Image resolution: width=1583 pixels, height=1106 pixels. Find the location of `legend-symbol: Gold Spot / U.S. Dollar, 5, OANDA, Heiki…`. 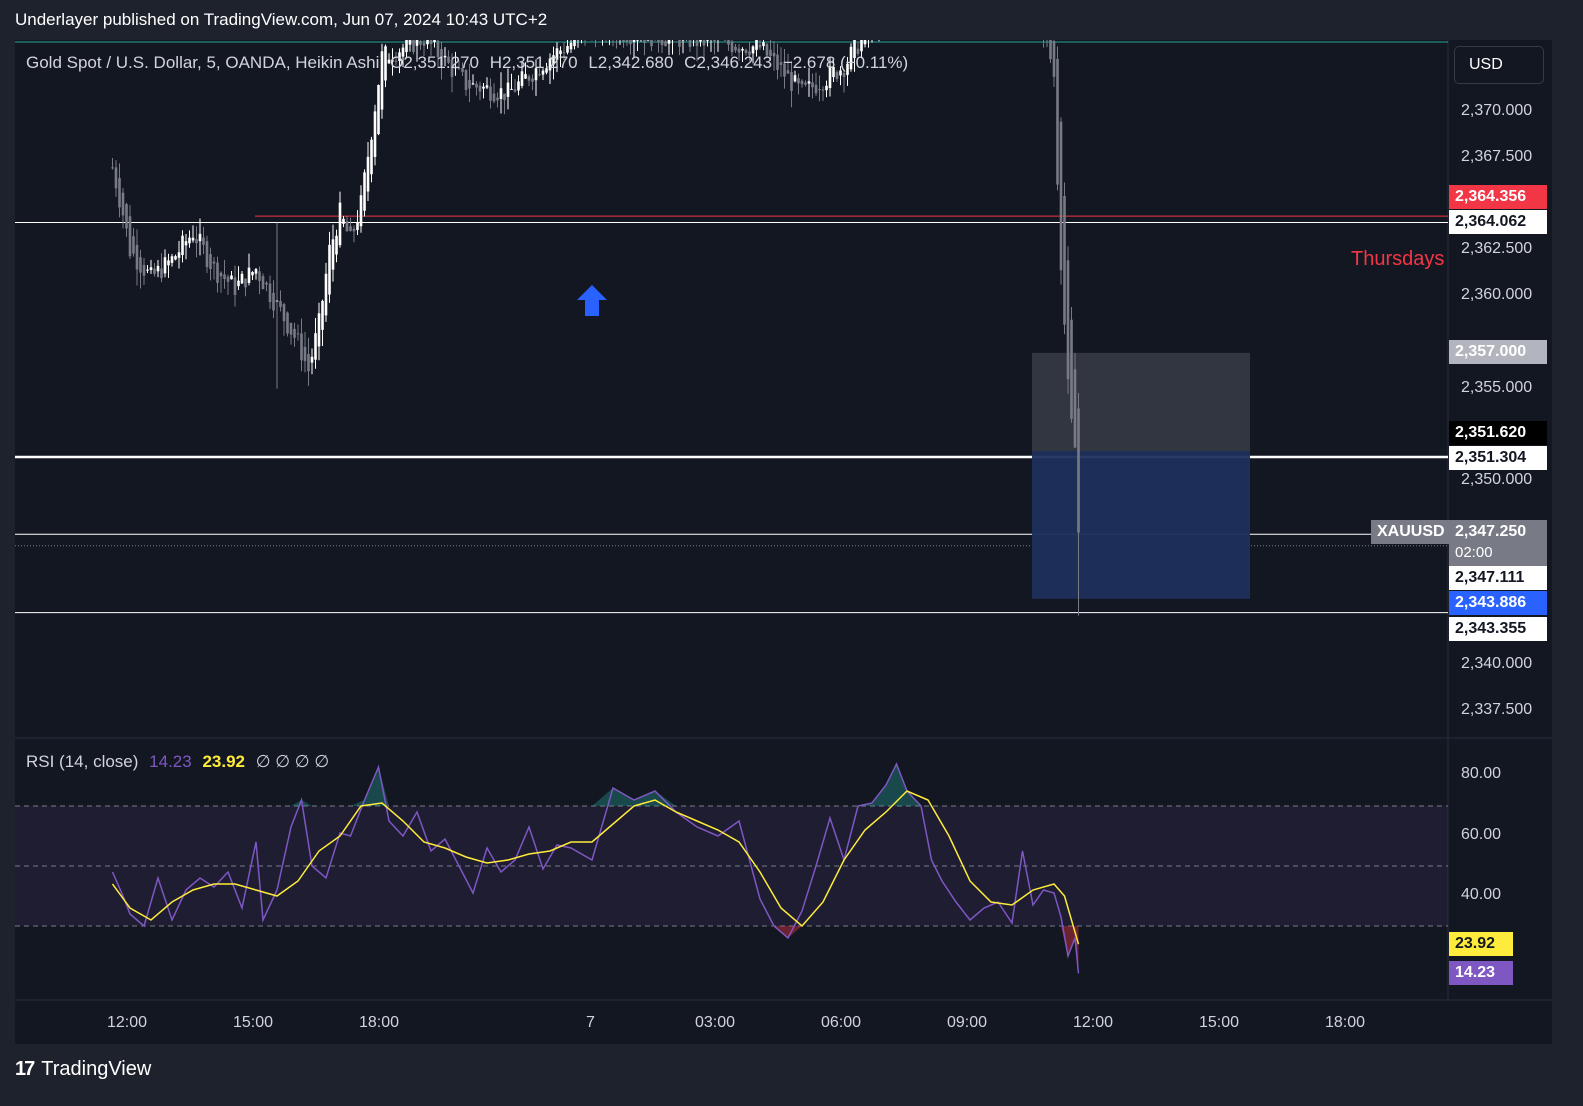

legend-symbol: Gold Spot / U.S. Dollar, 5, OANDA, Heiki… is located at coordinates (202, 62).